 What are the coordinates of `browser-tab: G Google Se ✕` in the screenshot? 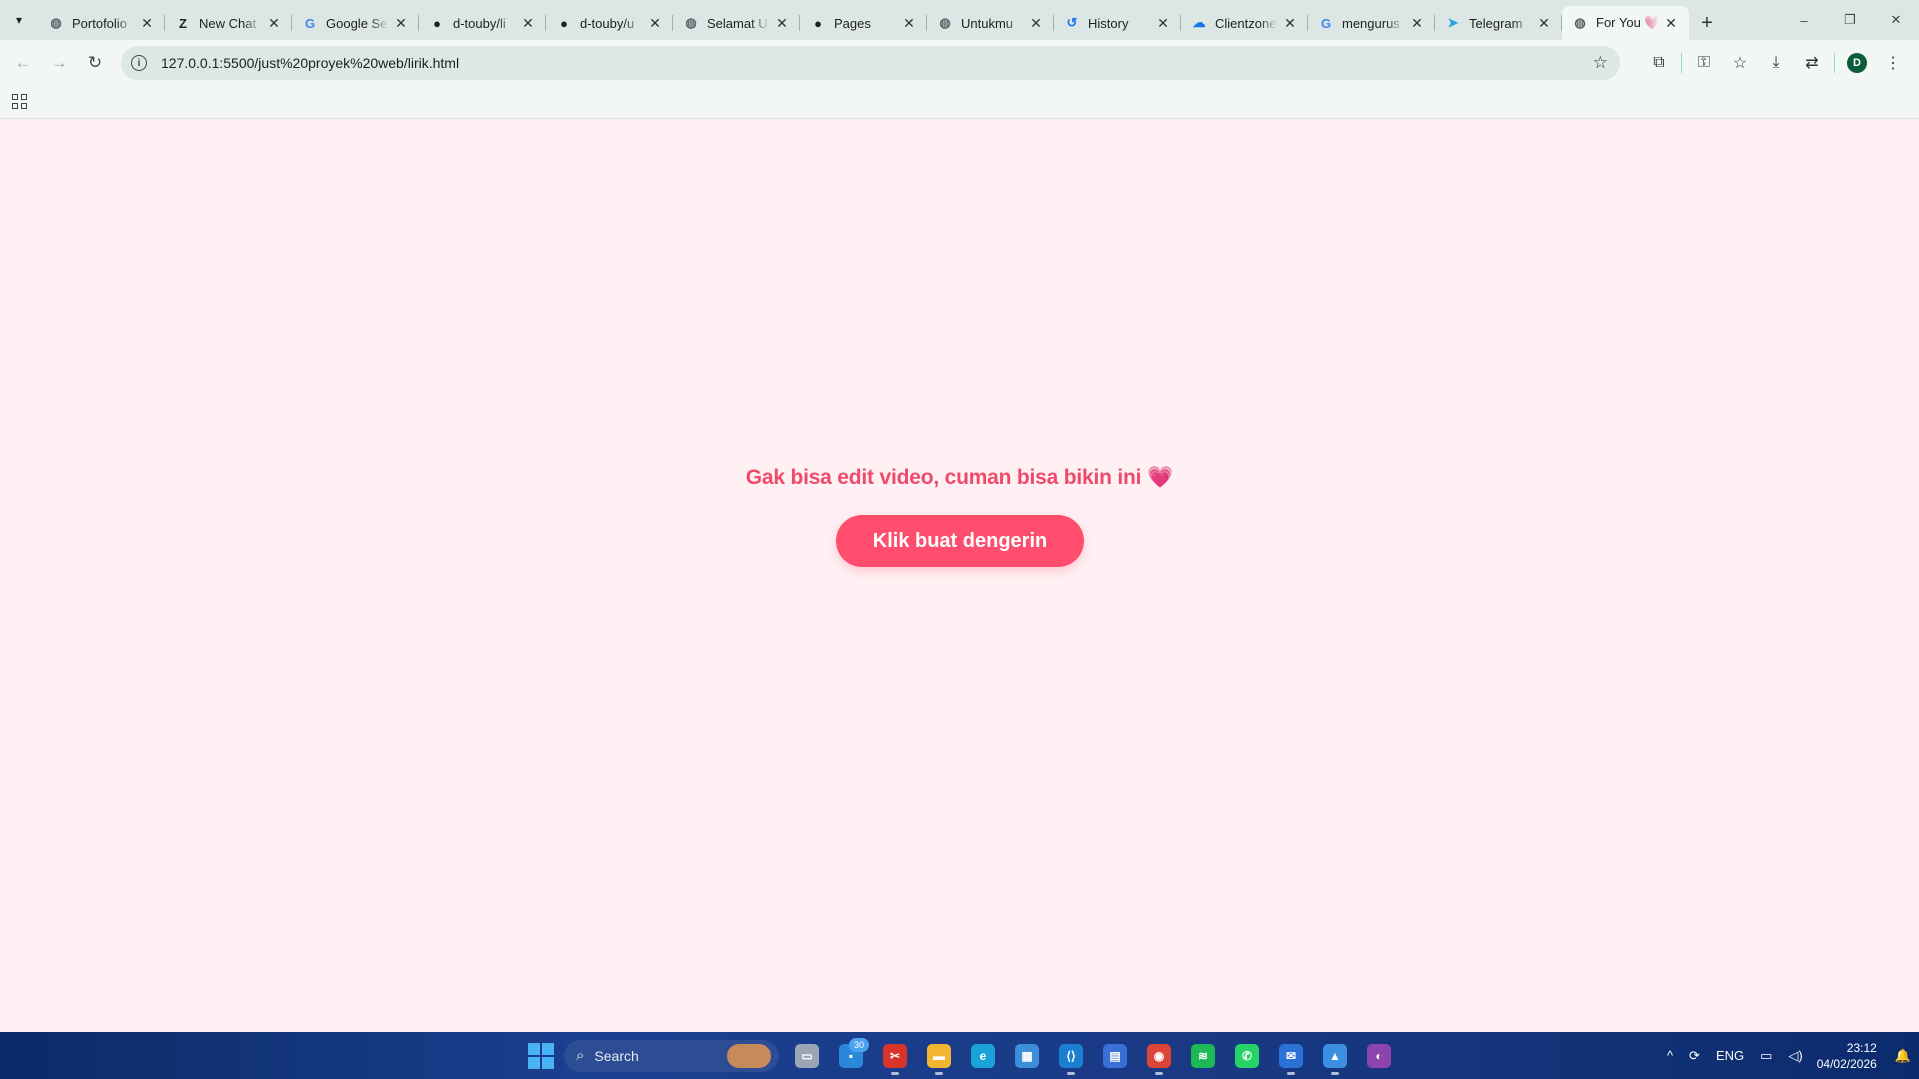 It's located at (355, 23).